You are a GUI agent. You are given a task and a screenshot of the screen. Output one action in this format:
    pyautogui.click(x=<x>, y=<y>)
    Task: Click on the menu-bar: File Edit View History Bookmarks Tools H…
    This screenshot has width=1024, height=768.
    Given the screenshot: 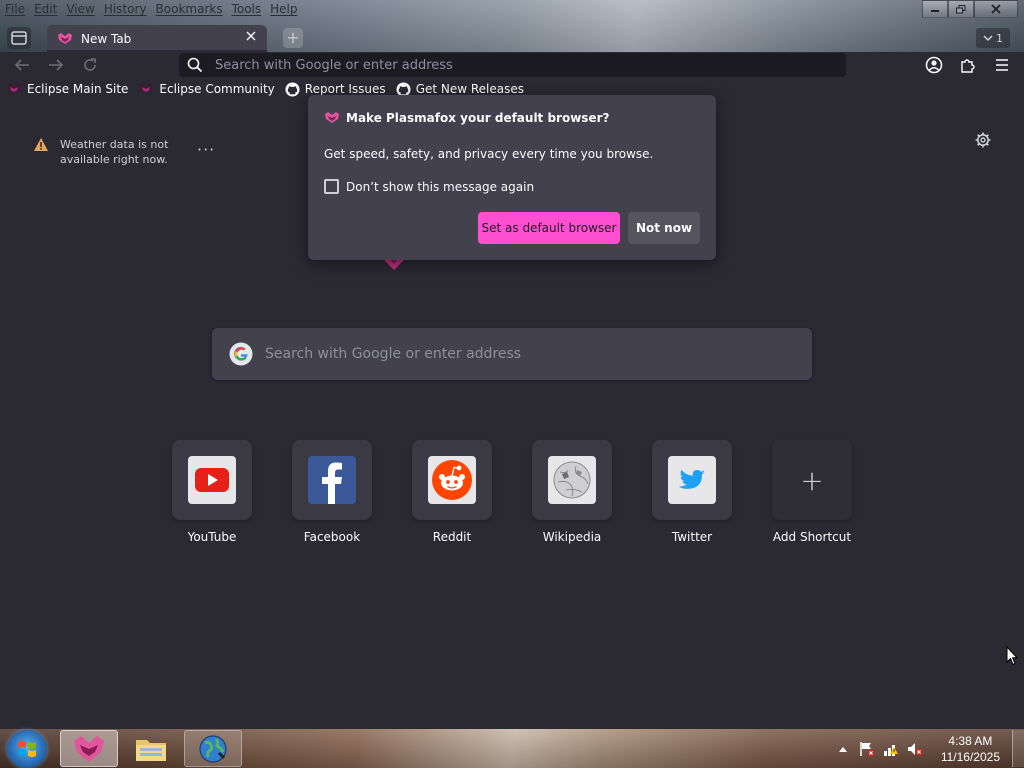 What is the action you would take?
    pyautogui.click(x=151, y=10)
    